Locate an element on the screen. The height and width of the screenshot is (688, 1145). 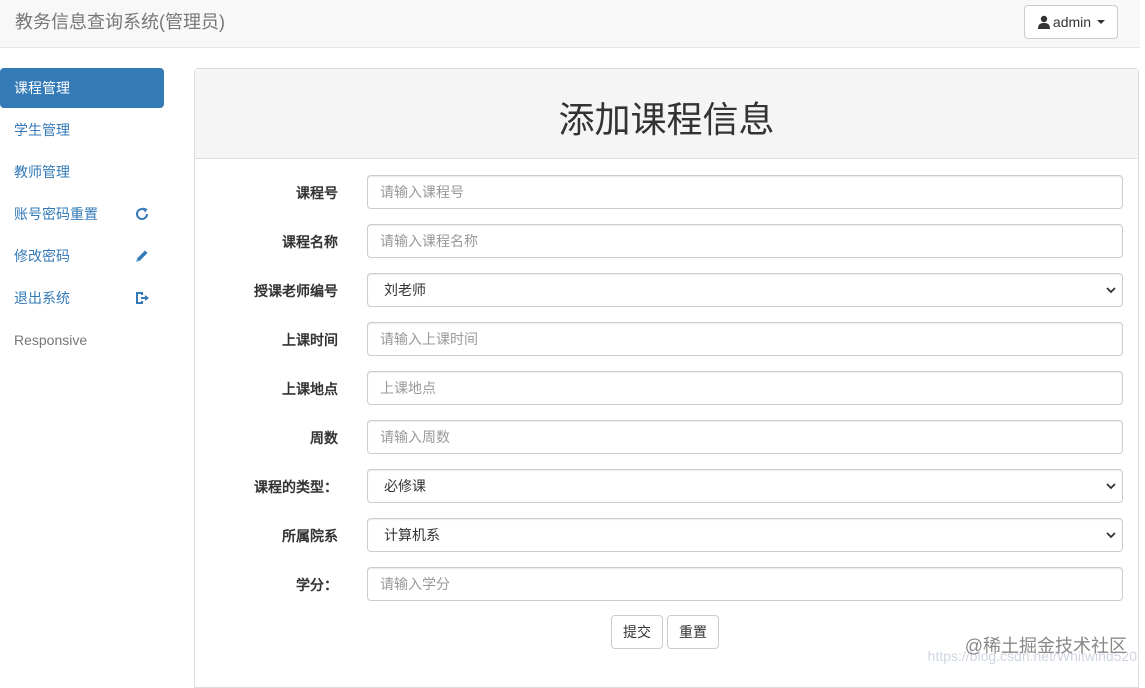
user-menu-label: admin is located at coordinates (1072, 22).